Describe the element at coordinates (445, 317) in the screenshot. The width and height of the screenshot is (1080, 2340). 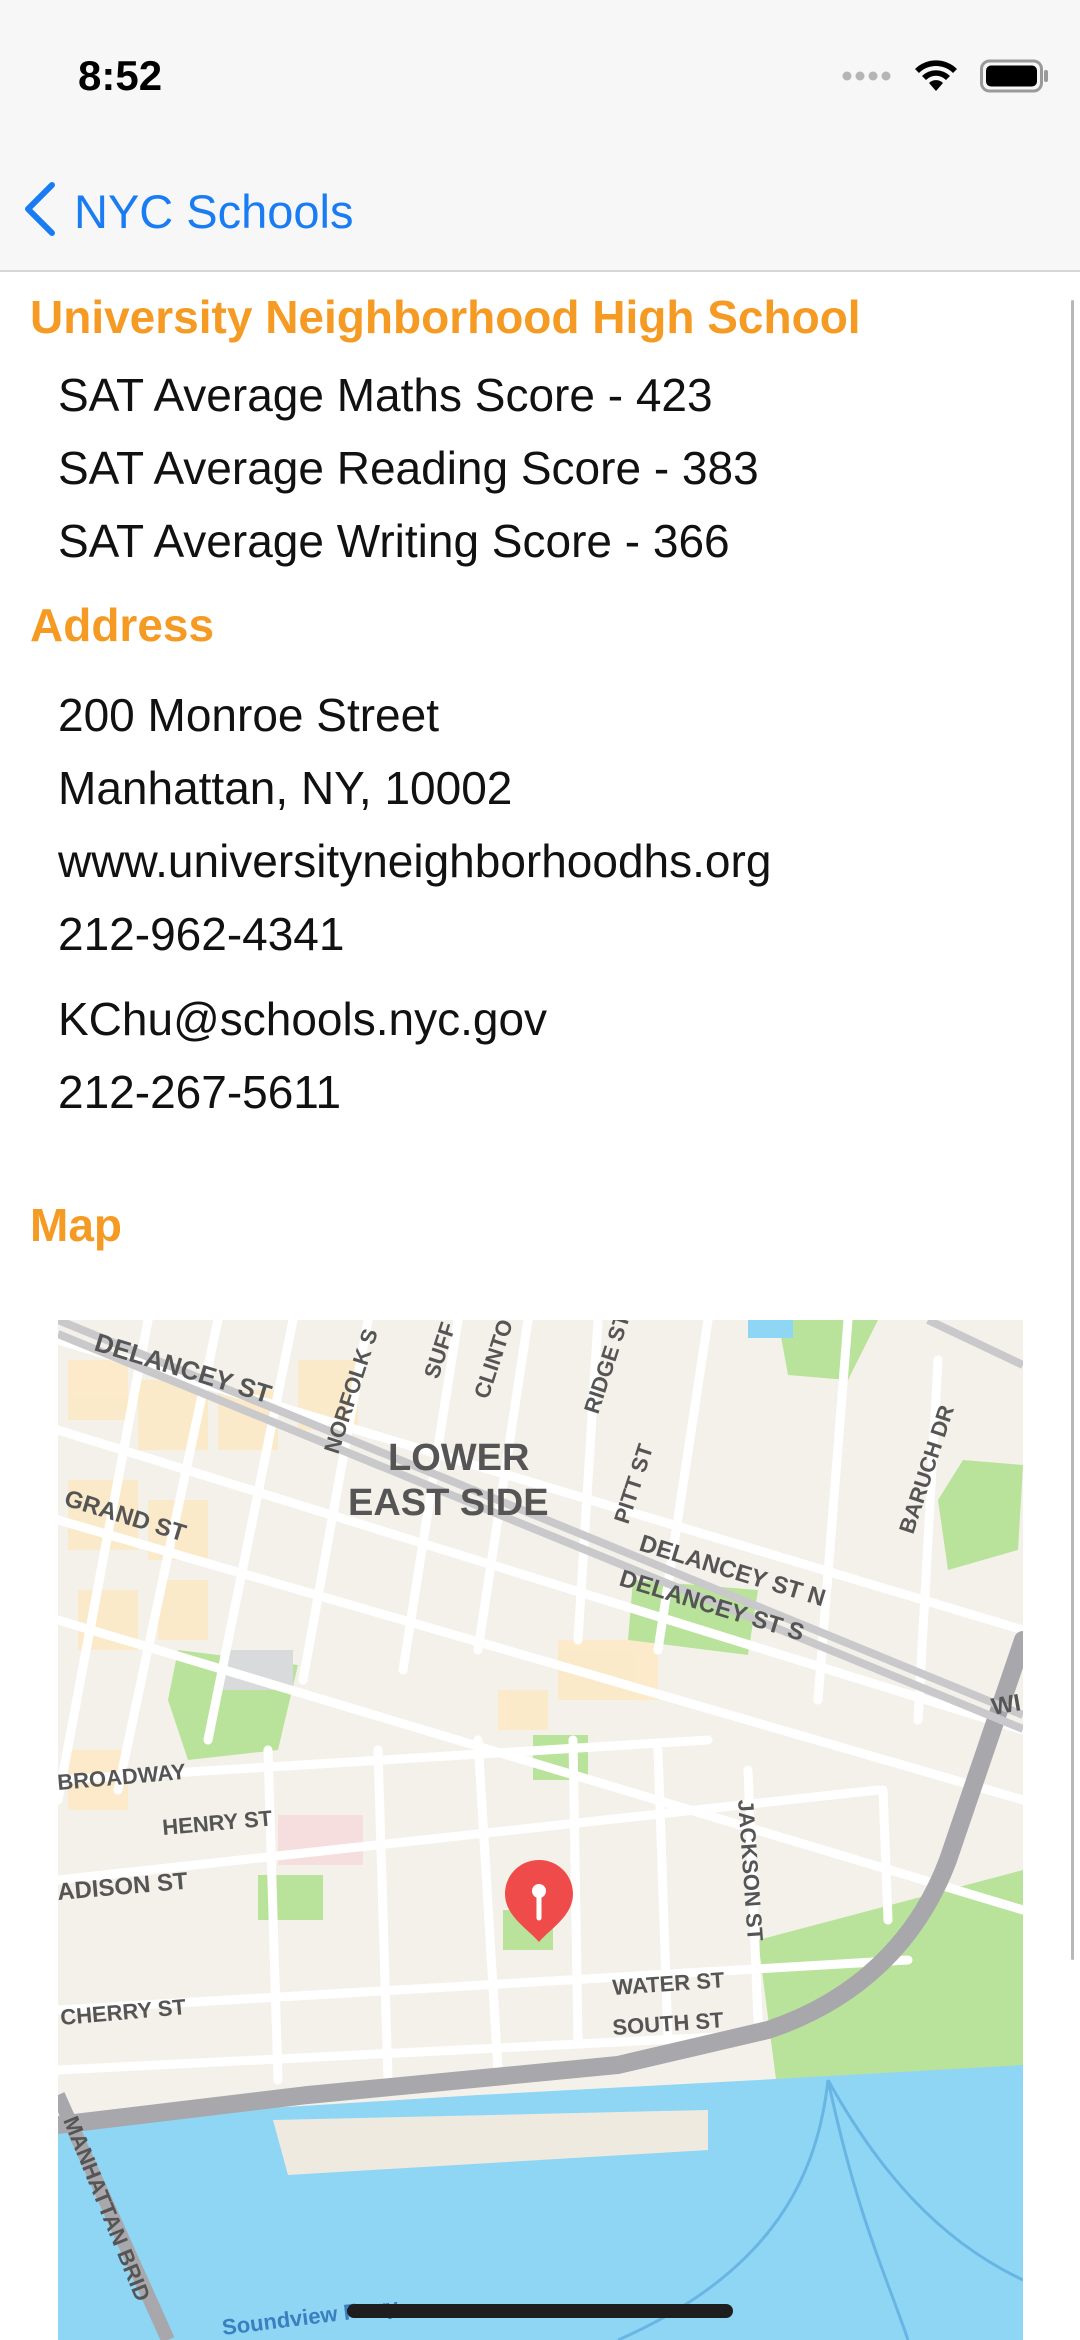
I see `school-name-title: University Neighborhood High School` at that location.